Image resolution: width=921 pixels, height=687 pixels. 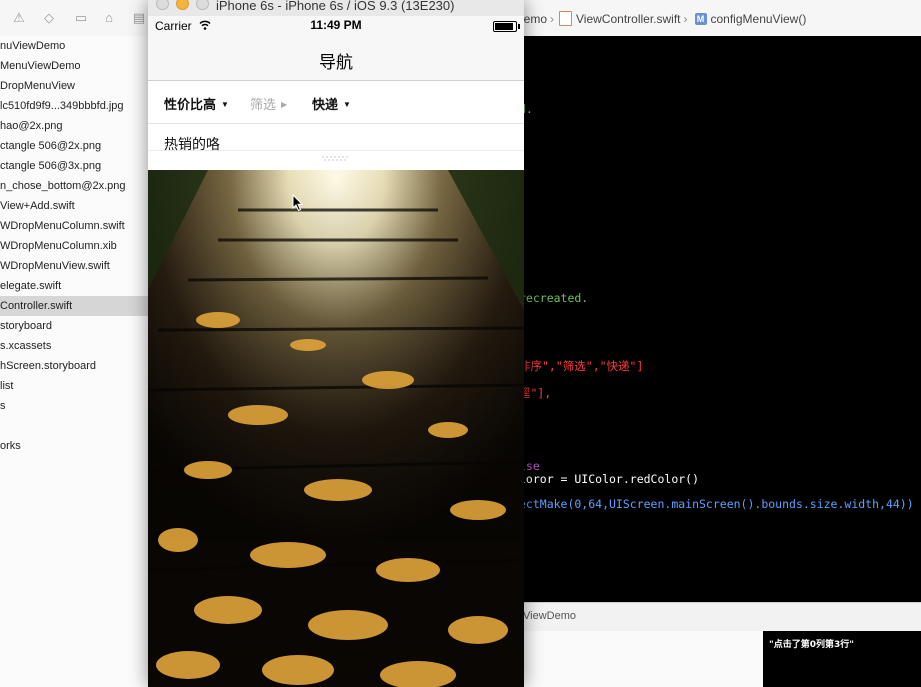 I want to click on status-time: 11:49 PM, so click(x=336, y=25).